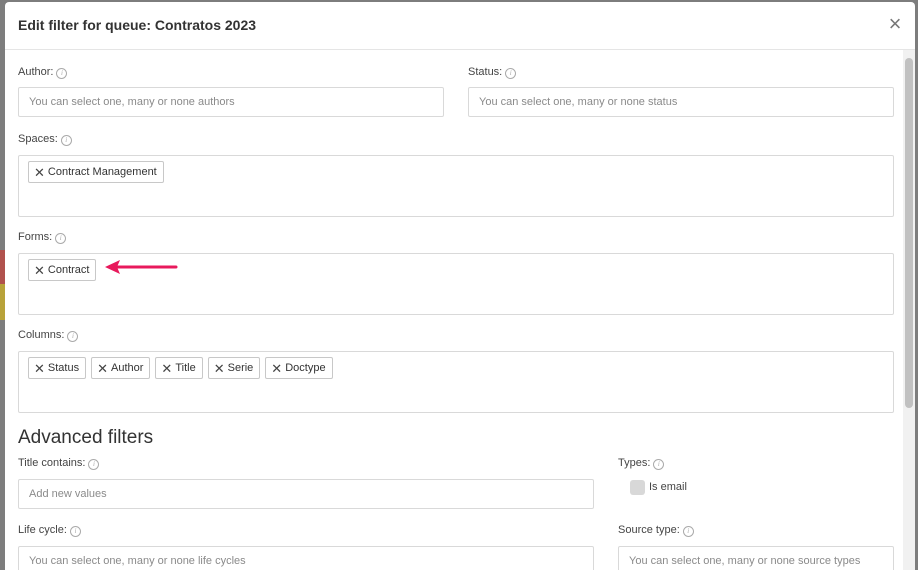 The image size is (918, 570). I want to click on tag-label: Status, so click(63, 368).